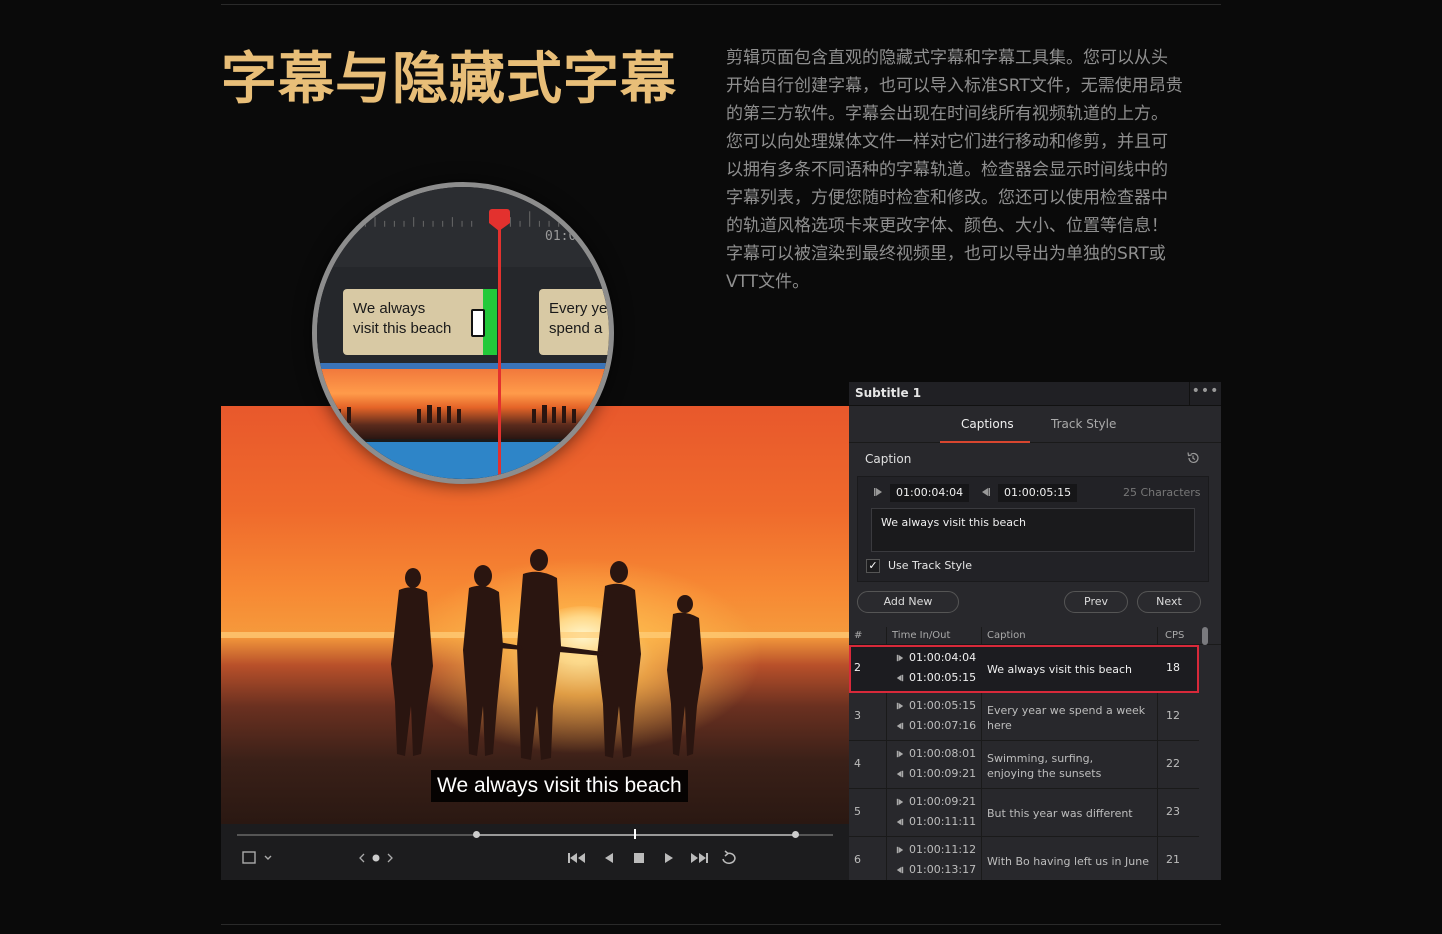 This screenshot has width=1442, height=934. Describe the element at coordinates (1162, 492) in the screenshot. I see `character-count: 25 Characters` at that location.